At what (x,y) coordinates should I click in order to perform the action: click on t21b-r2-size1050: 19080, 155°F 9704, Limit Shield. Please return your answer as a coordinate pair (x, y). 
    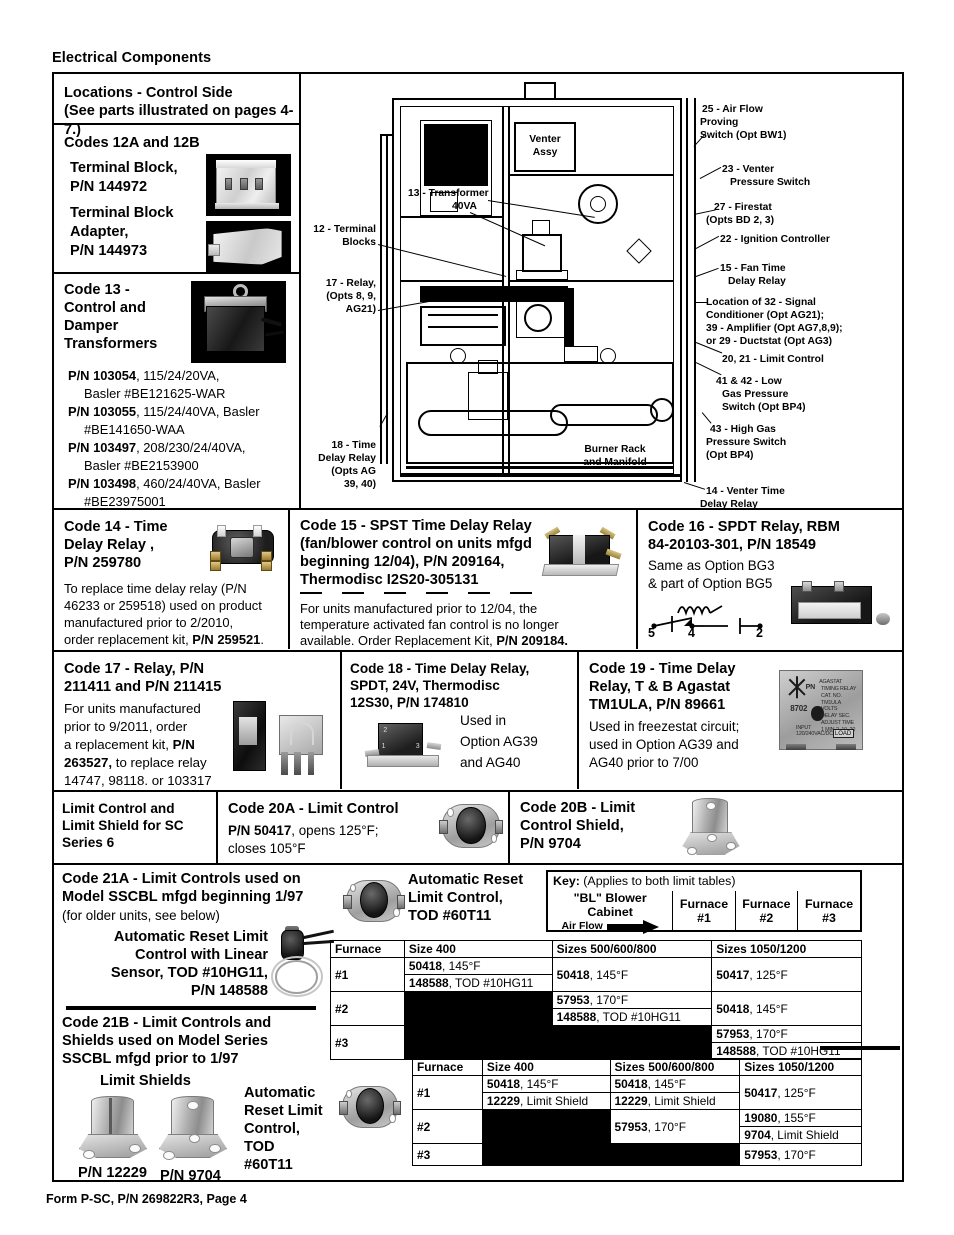
    Looking at the image, I should click on (800, 1126).